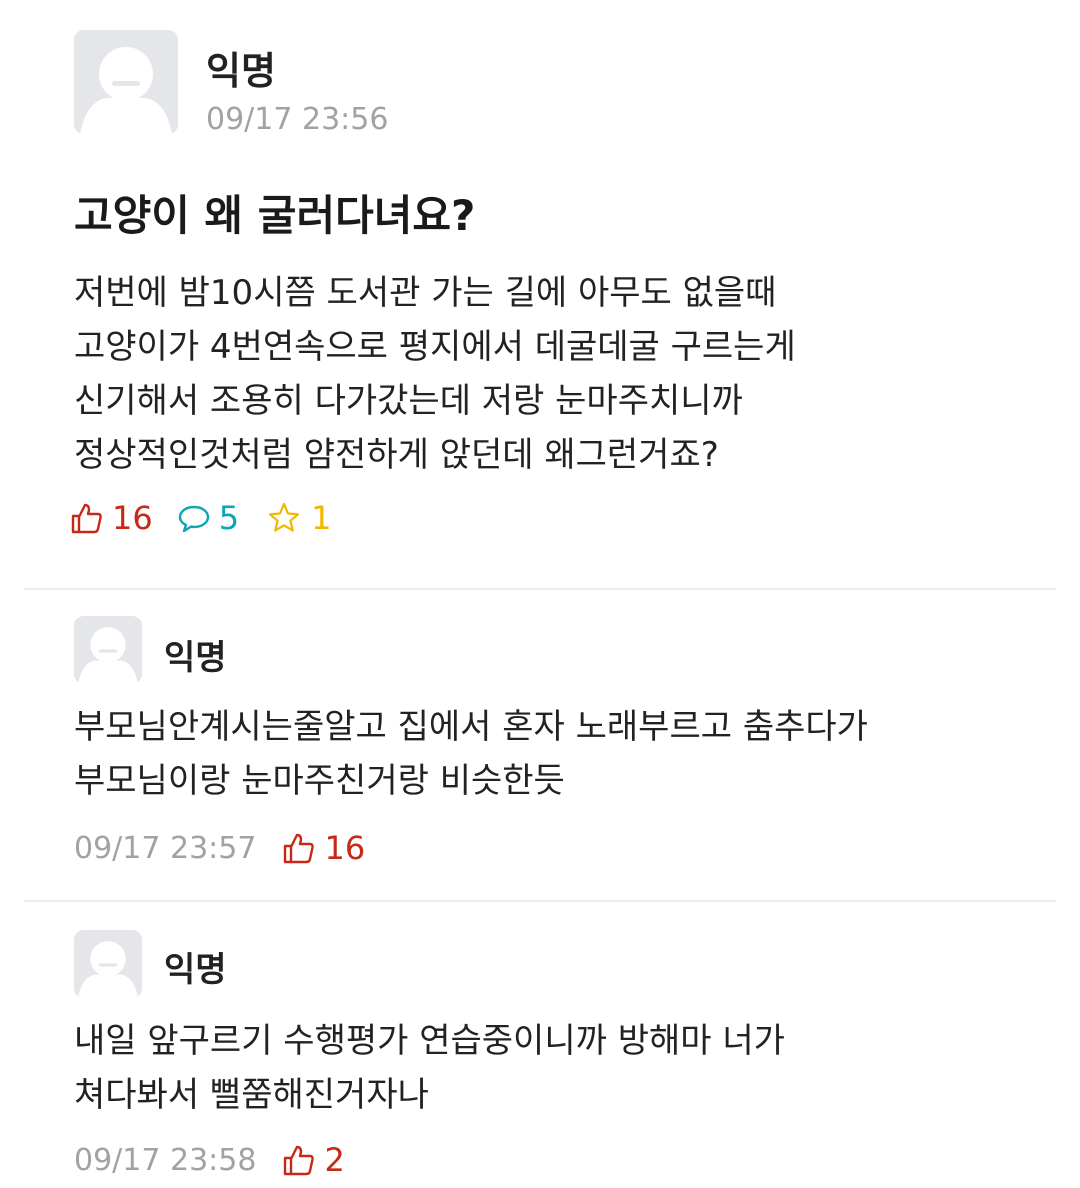 The height and width of the screenshot is (1188, 1080). I want to click on comment-like-count: 2, so click(334, 1160).